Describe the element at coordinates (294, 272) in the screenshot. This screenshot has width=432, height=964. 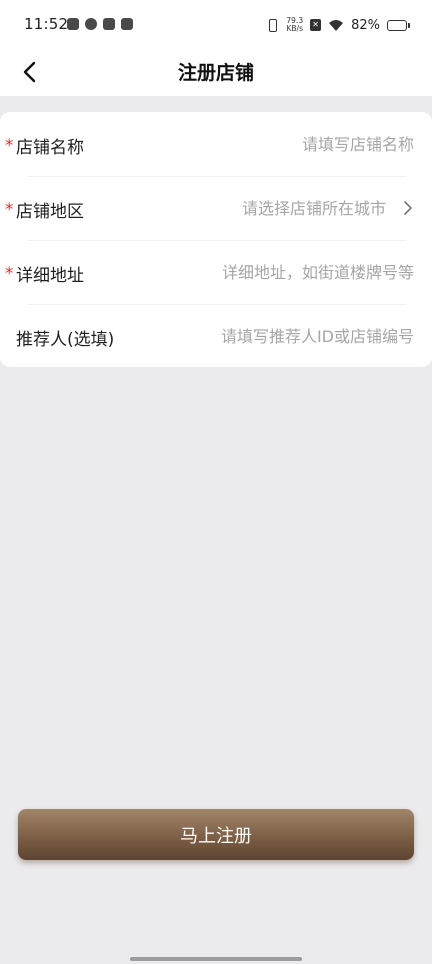
I see `address-input` at that location.